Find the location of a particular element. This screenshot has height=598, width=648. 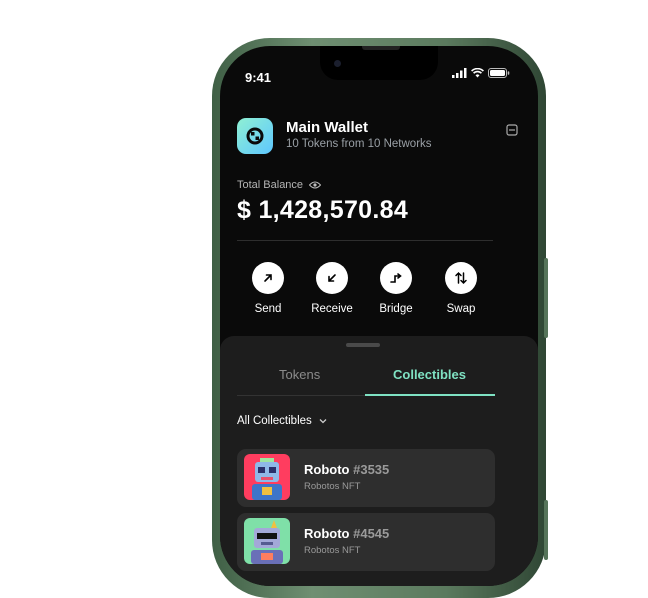

filter-label: All Collectibles is located at coordinates (274, 421).